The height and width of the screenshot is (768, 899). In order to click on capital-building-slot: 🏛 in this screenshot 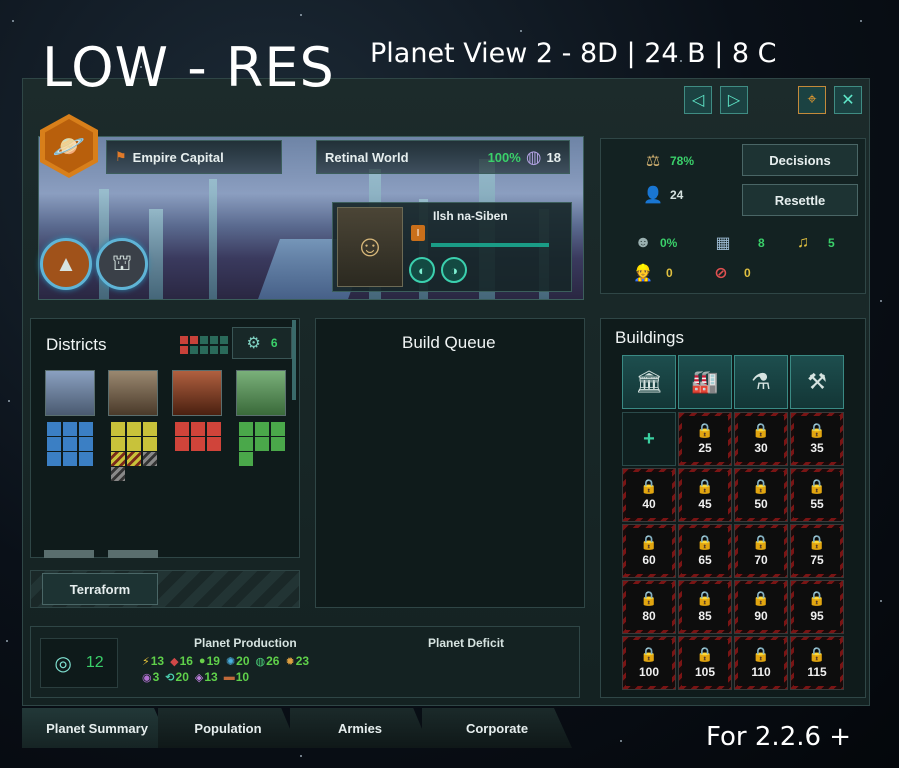, I will do `click(649, 382)`.